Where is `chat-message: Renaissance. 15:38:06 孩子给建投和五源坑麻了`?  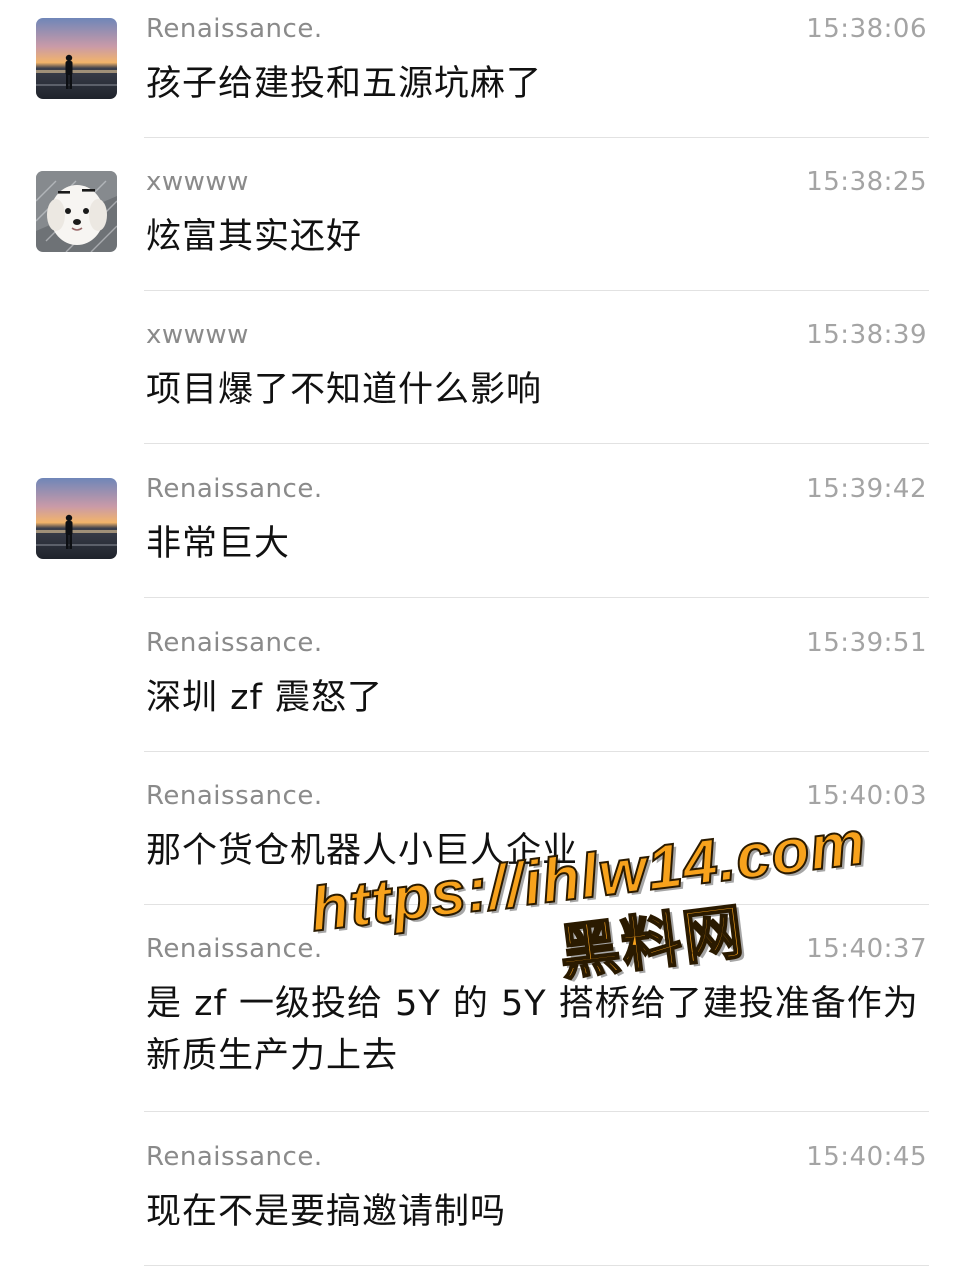
chat-message: Renaissance. 15:38:06 孩子给建投和五源坑麻了 is located at coordinates (482, 69).